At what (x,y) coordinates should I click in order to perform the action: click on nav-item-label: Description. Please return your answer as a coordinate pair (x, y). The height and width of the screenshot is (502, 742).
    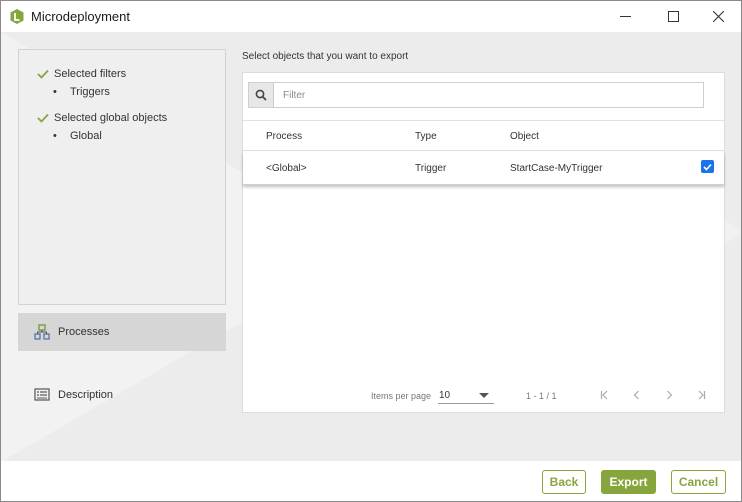
    Looking at the image, I should click on (86, 395).